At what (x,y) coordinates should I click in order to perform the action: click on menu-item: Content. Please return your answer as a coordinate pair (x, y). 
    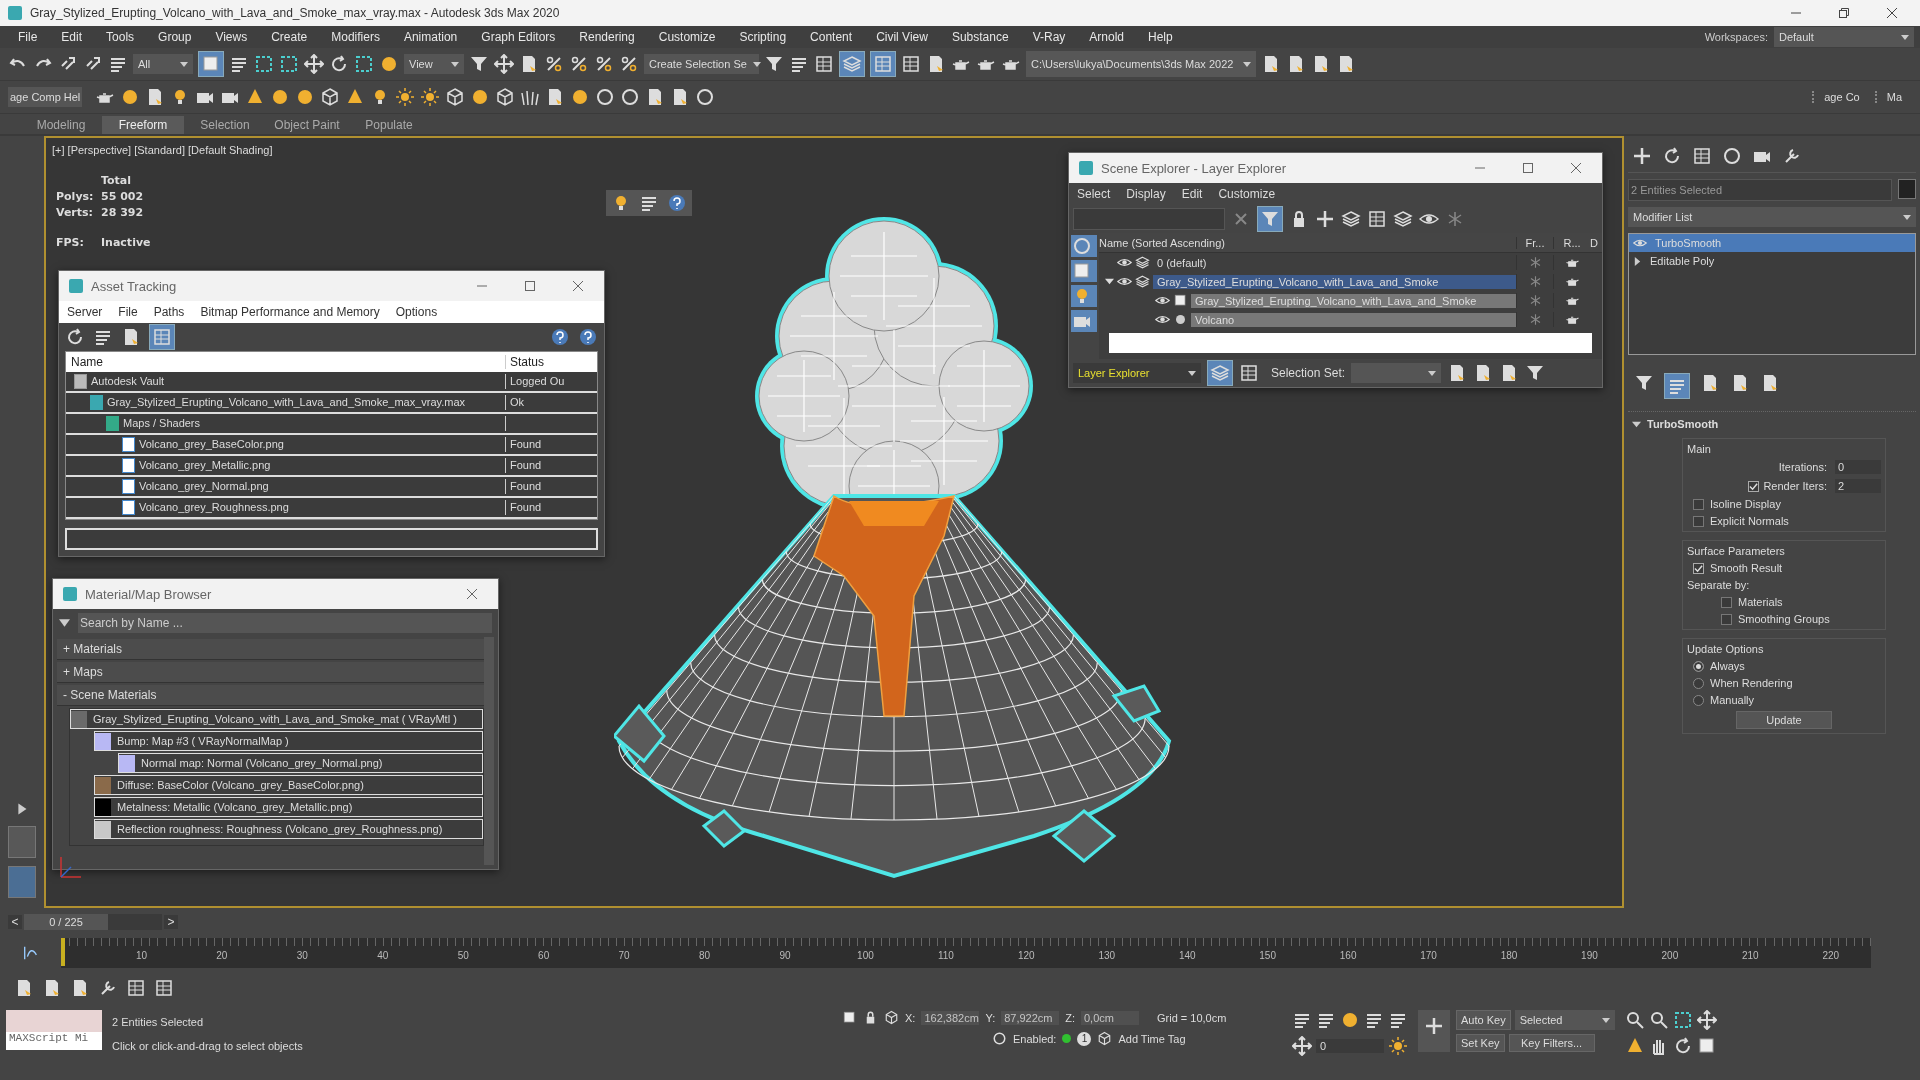
    Looking at the image, I should click on (831, 37).